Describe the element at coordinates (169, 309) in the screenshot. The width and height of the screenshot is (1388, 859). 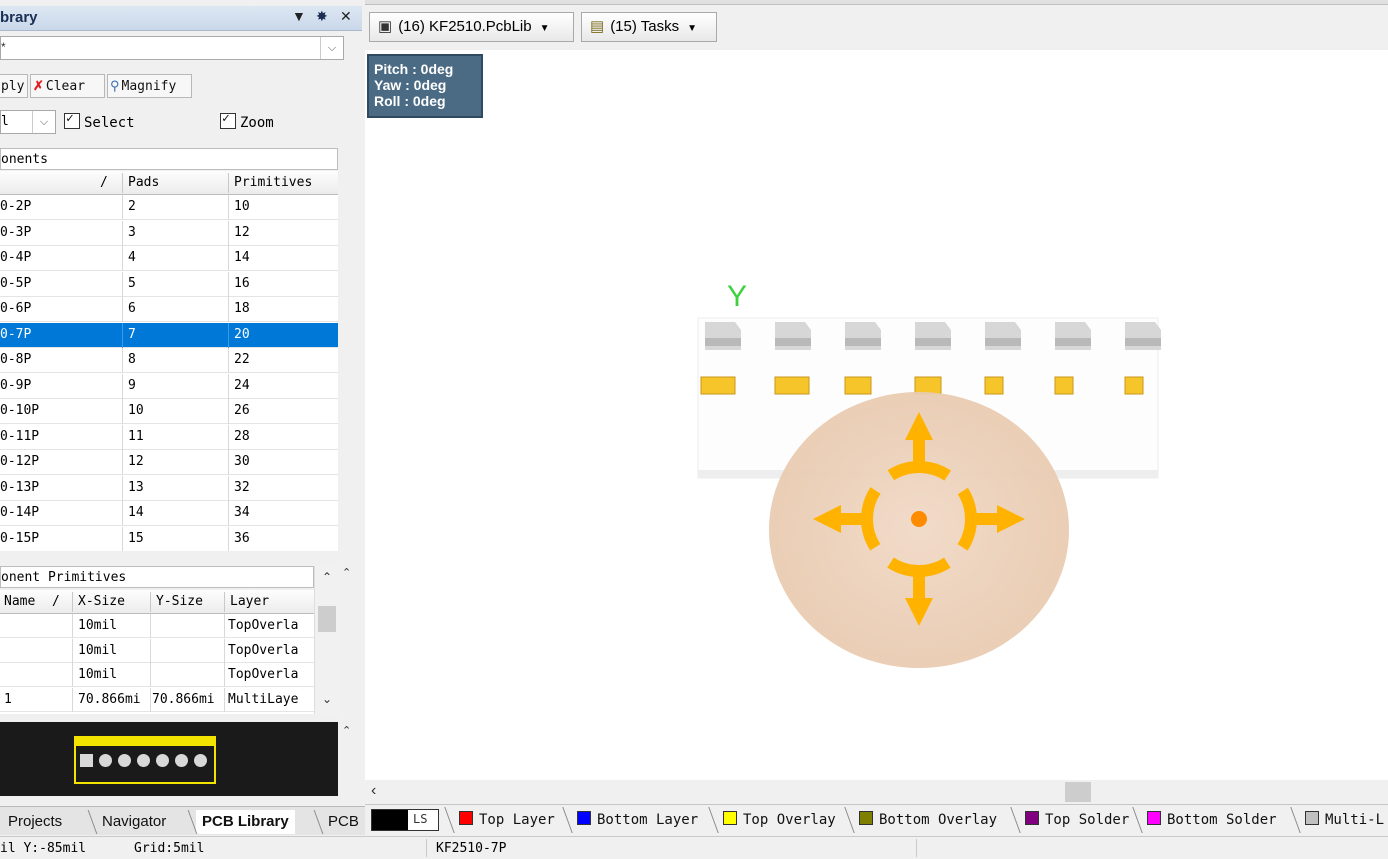
I see `component-row: 0-6P 6 18` at that location.